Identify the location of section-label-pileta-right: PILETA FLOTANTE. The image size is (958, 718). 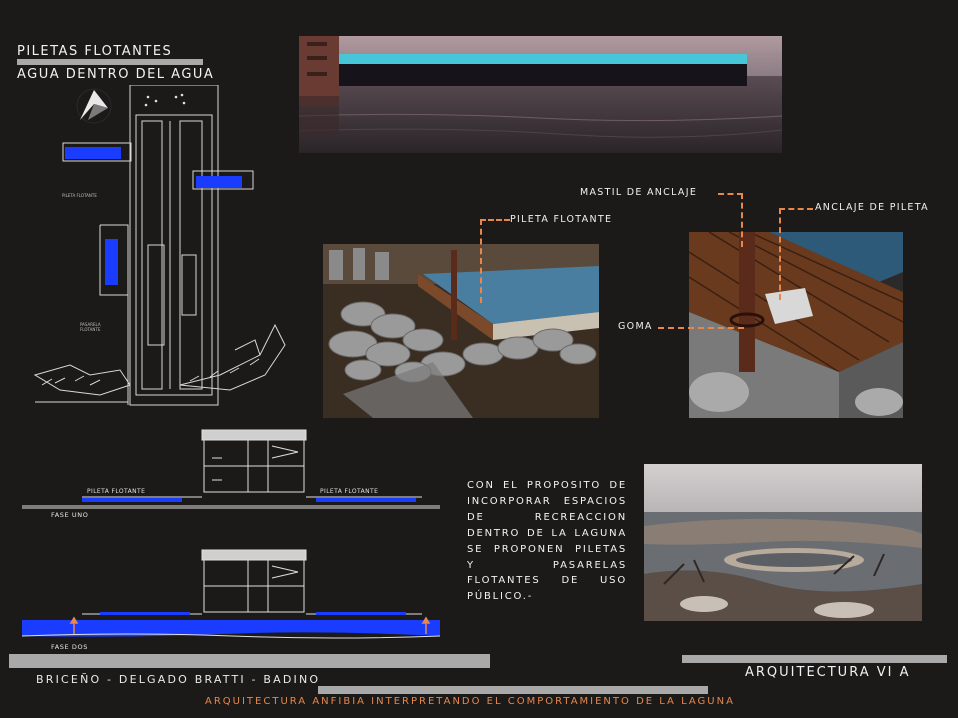
(349, 491).